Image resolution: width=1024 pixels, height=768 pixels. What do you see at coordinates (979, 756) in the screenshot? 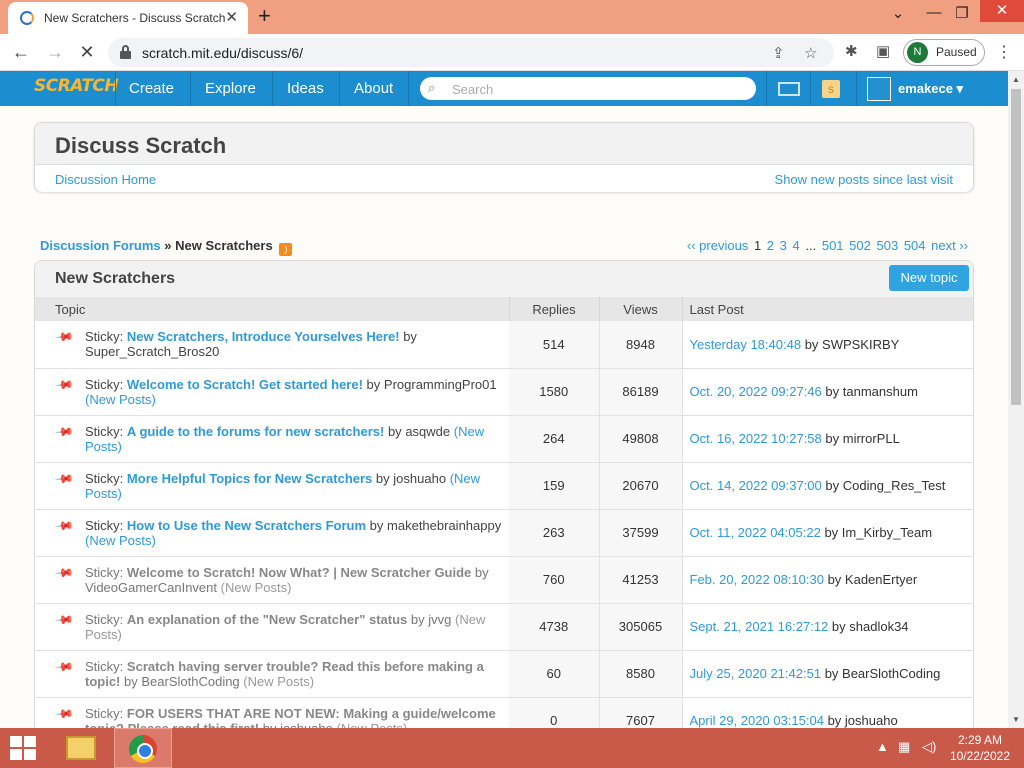
I see `clock-date: 10/22/2022` at bounding box center [979, 756].